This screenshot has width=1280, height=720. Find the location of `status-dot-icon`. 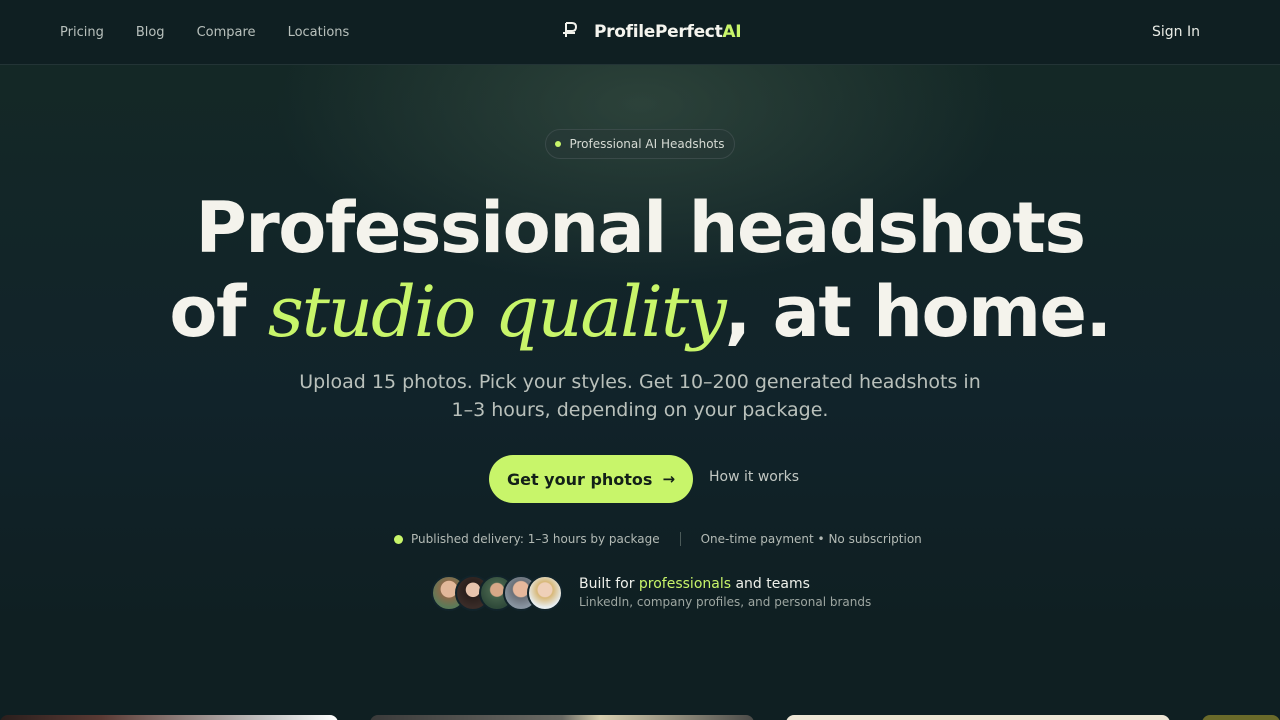

status-dot-icon is located at coordinates (398, 539).